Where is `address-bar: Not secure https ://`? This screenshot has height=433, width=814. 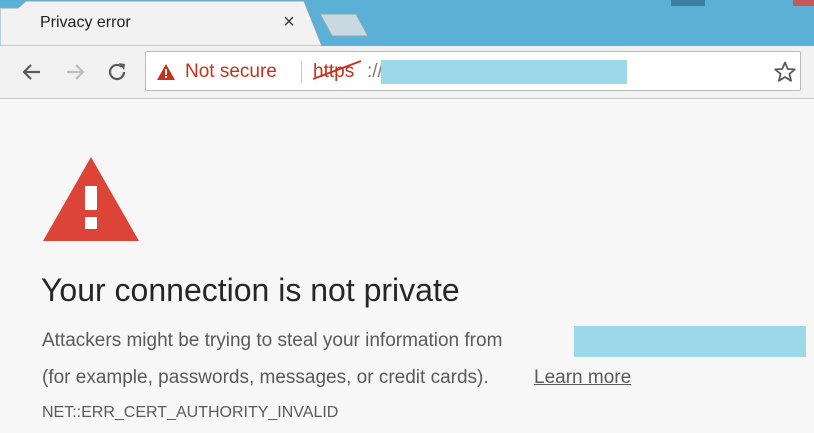 address-bar: Not secure https :// is located at coordinates (473, 71).